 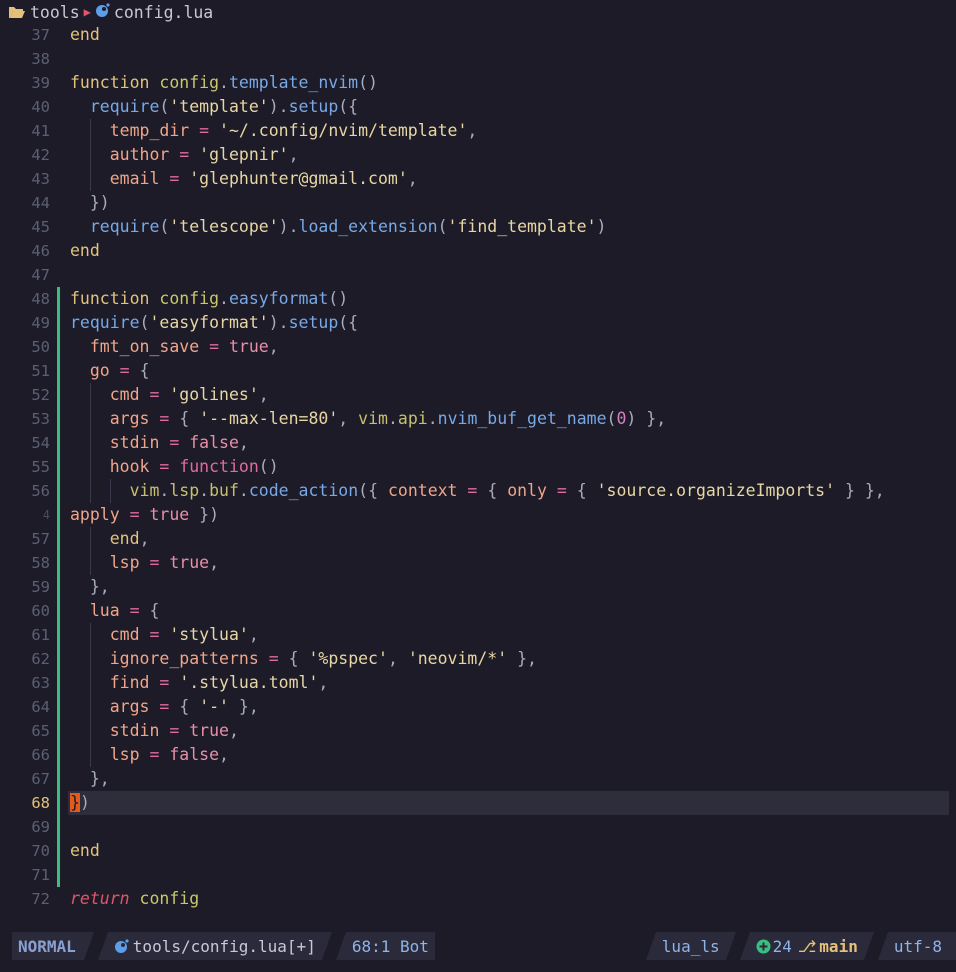 What do you see at coordinates (478, 275) in the screenshot?
I see `code-line: 47` at bounding box center [478, 275].